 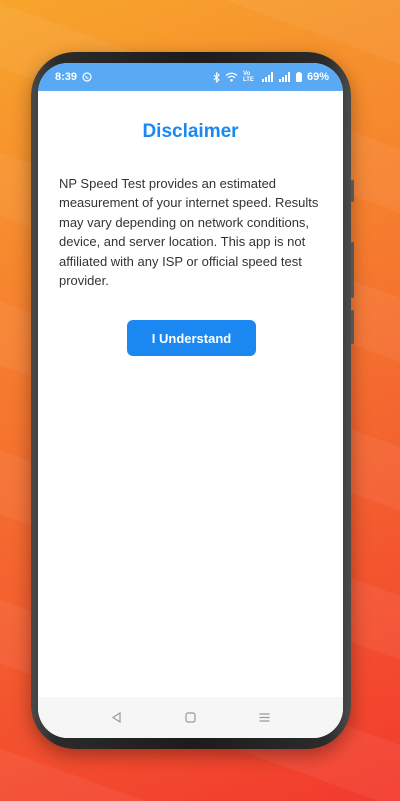 What do you see at coordinates (216, 77) in the screenshot?
I see `bluetooth-icon` at bounding box center [216, 77].